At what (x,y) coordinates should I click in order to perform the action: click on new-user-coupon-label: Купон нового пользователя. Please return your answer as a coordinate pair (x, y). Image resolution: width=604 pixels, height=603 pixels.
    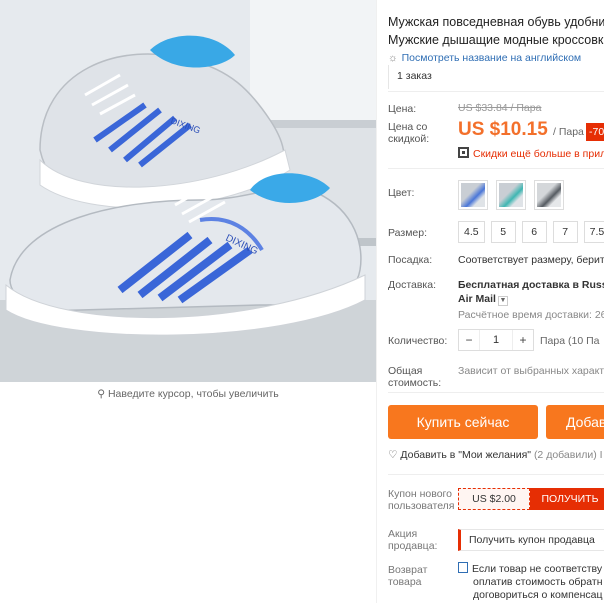
    Looking at the image, I should click on (421, 500).